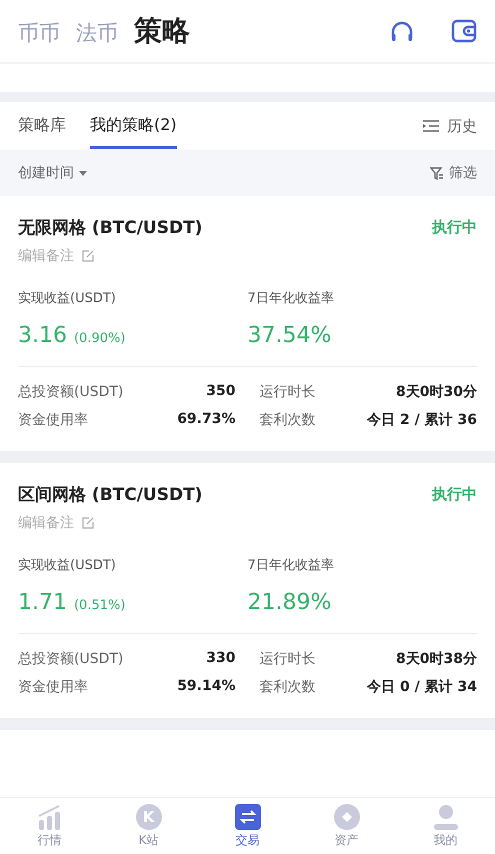  What do you see at coordinates (52, 173) in the screenshot?
I see `sort-dropdown: 创建时间` at bounding box center [52, 173].